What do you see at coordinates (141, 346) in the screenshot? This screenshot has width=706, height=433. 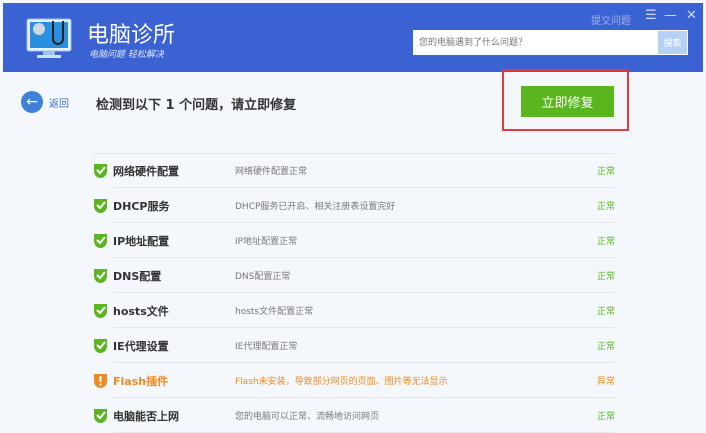 I see `item-name: IE代理设置` at bounding box center [141, 346].